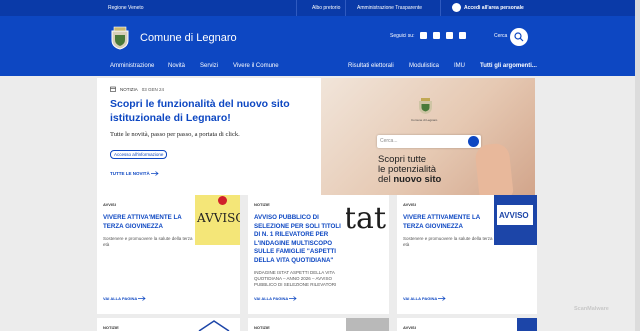 This screenshot has height=331, width=640. I want to click on region-link: Regione Veneto, so click(126, 8).